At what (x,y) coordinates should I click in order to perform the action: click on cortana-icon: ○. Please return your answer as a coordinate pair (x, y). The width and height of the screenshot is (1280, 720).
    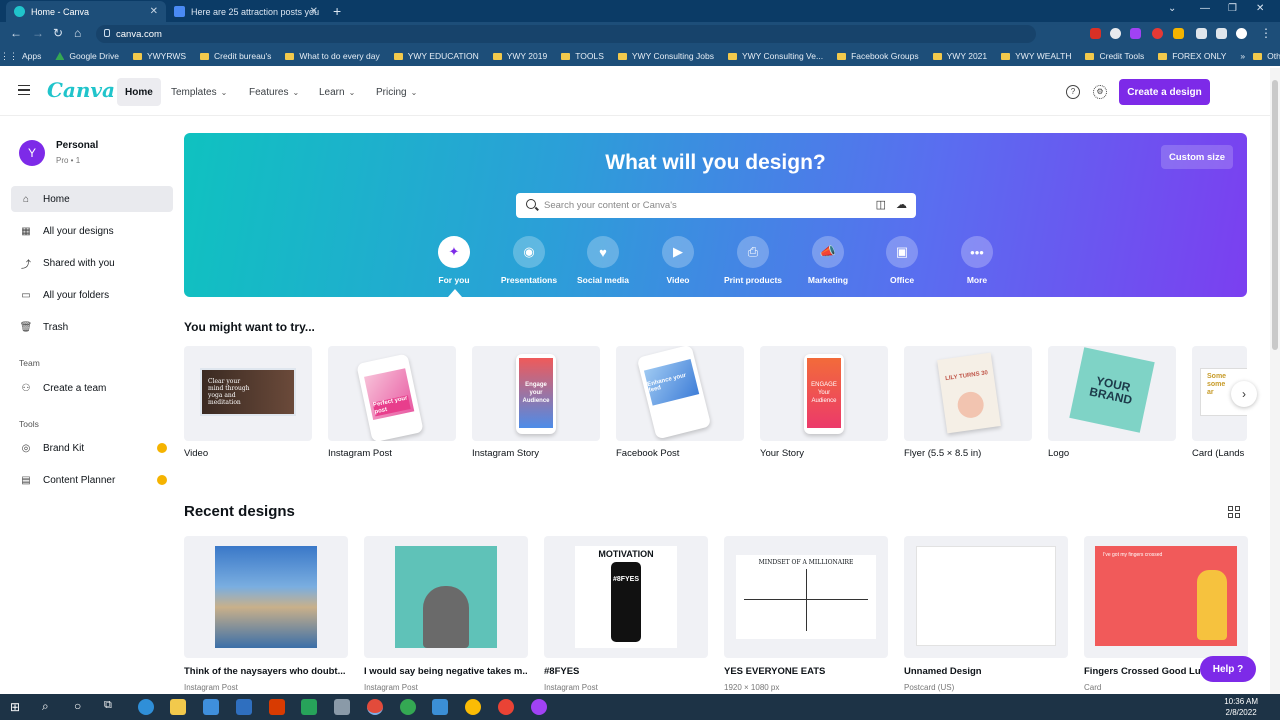
    Looking at the image, I should click on (77, 706).